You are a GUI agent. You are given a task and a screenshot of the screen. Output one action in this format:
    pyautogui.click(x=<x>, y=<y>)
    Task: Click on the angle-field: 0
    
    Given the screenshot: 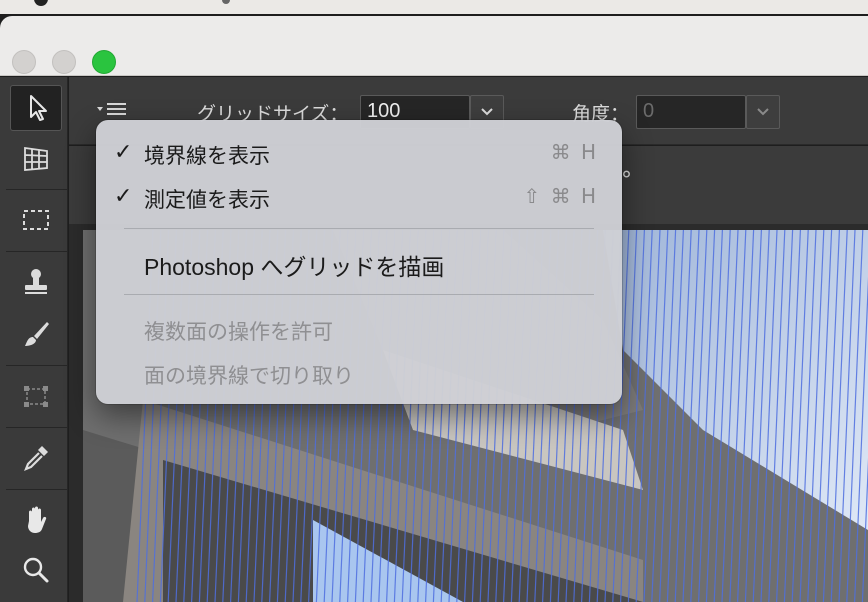 What is the action you would take?
    pyautogui.click(x=691, y=112)
    